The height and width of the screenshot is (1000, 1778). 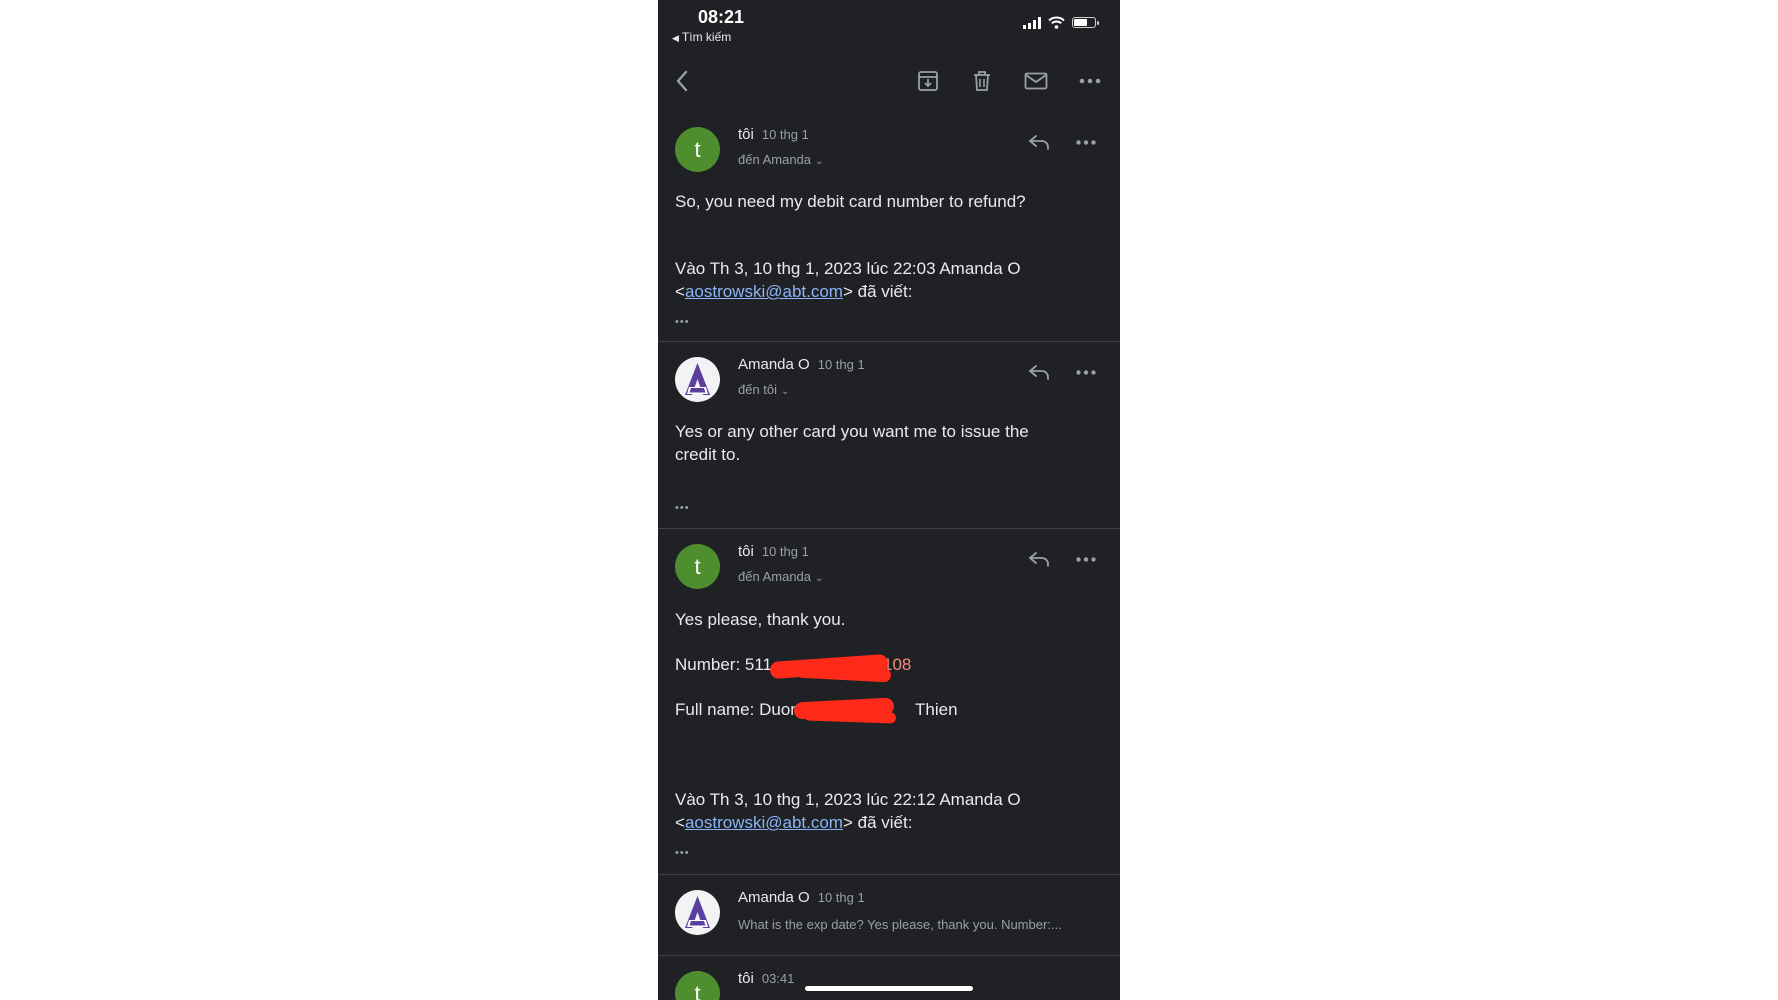 I want to click on mail-icon, so click(x=1036, y=81).